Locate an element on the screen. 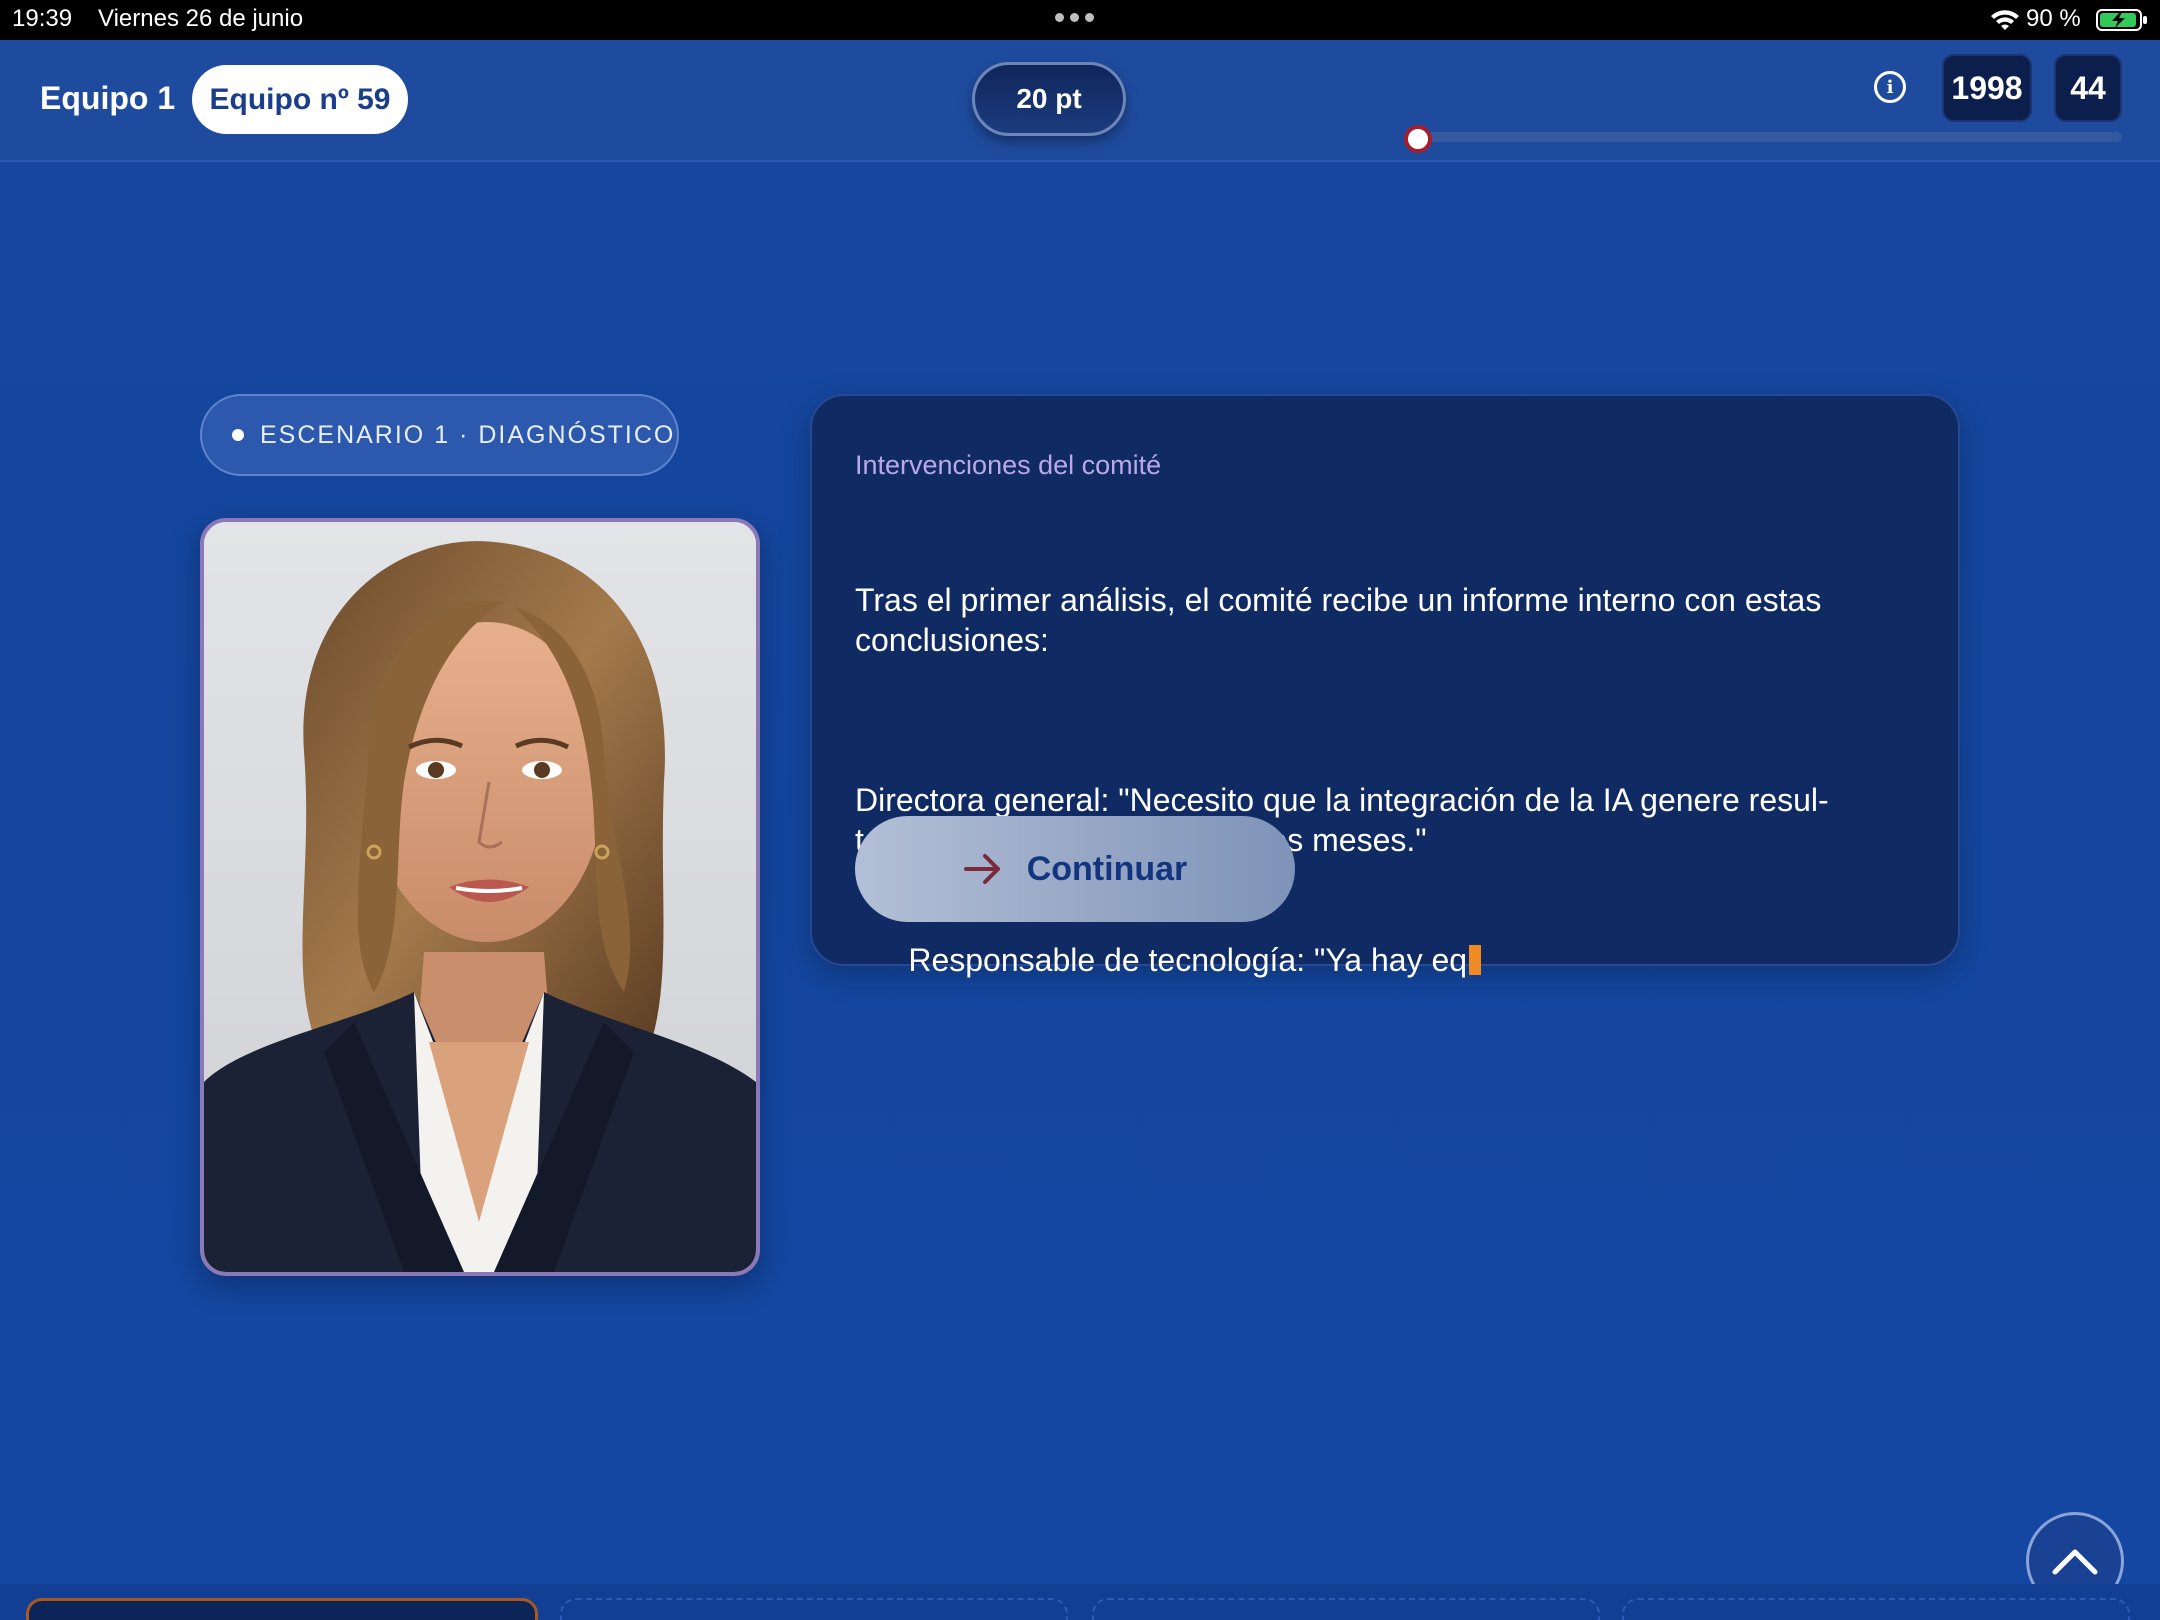 The height and width of the screenshot is (1620, 2160). dialogue-label: Intervenciones del comité is located at coordinates (1008, 465).